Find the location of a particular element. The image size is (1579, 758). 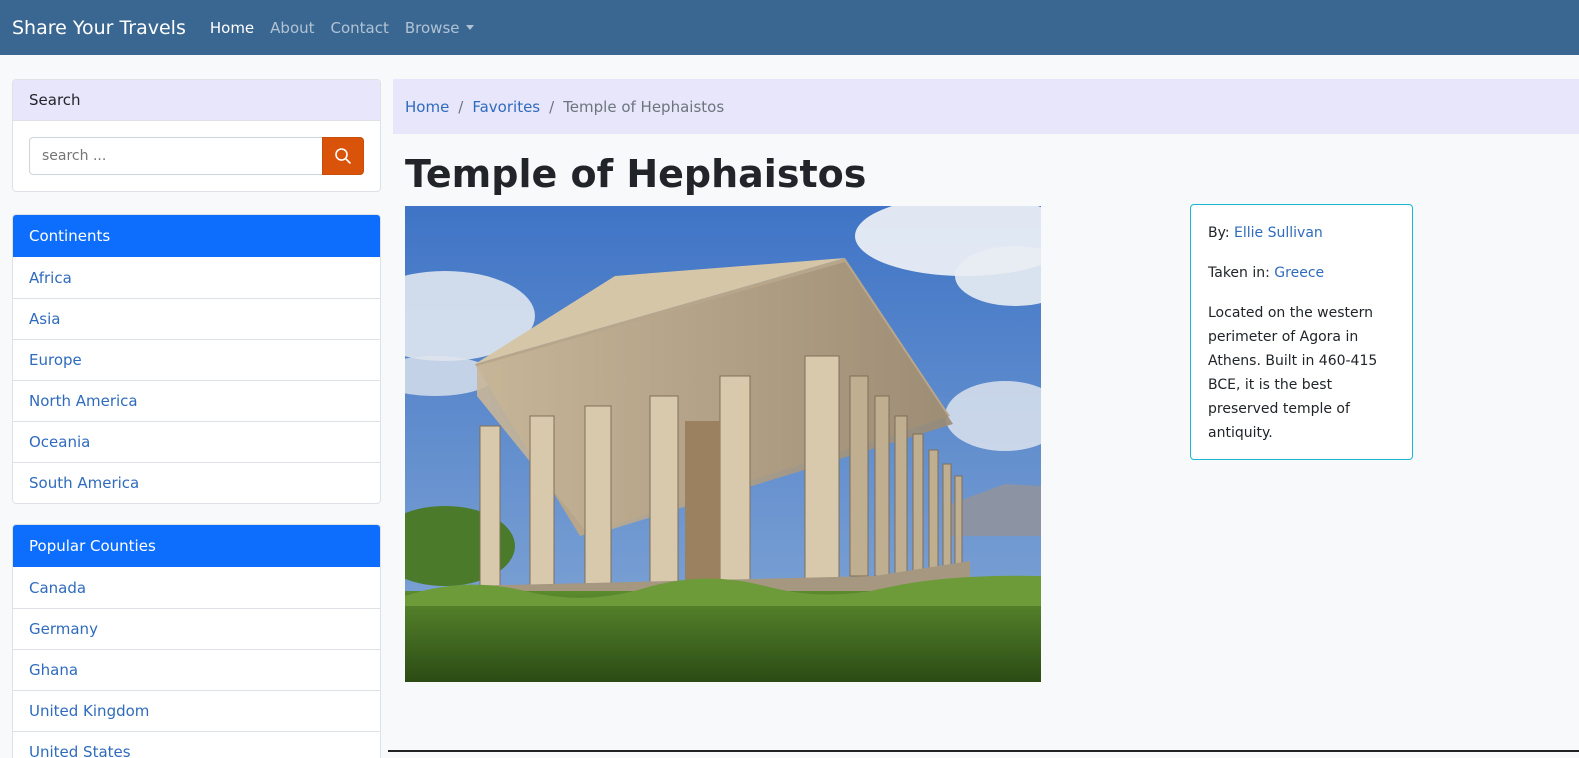

continent-item: North America is located at coordinates (196, 400).